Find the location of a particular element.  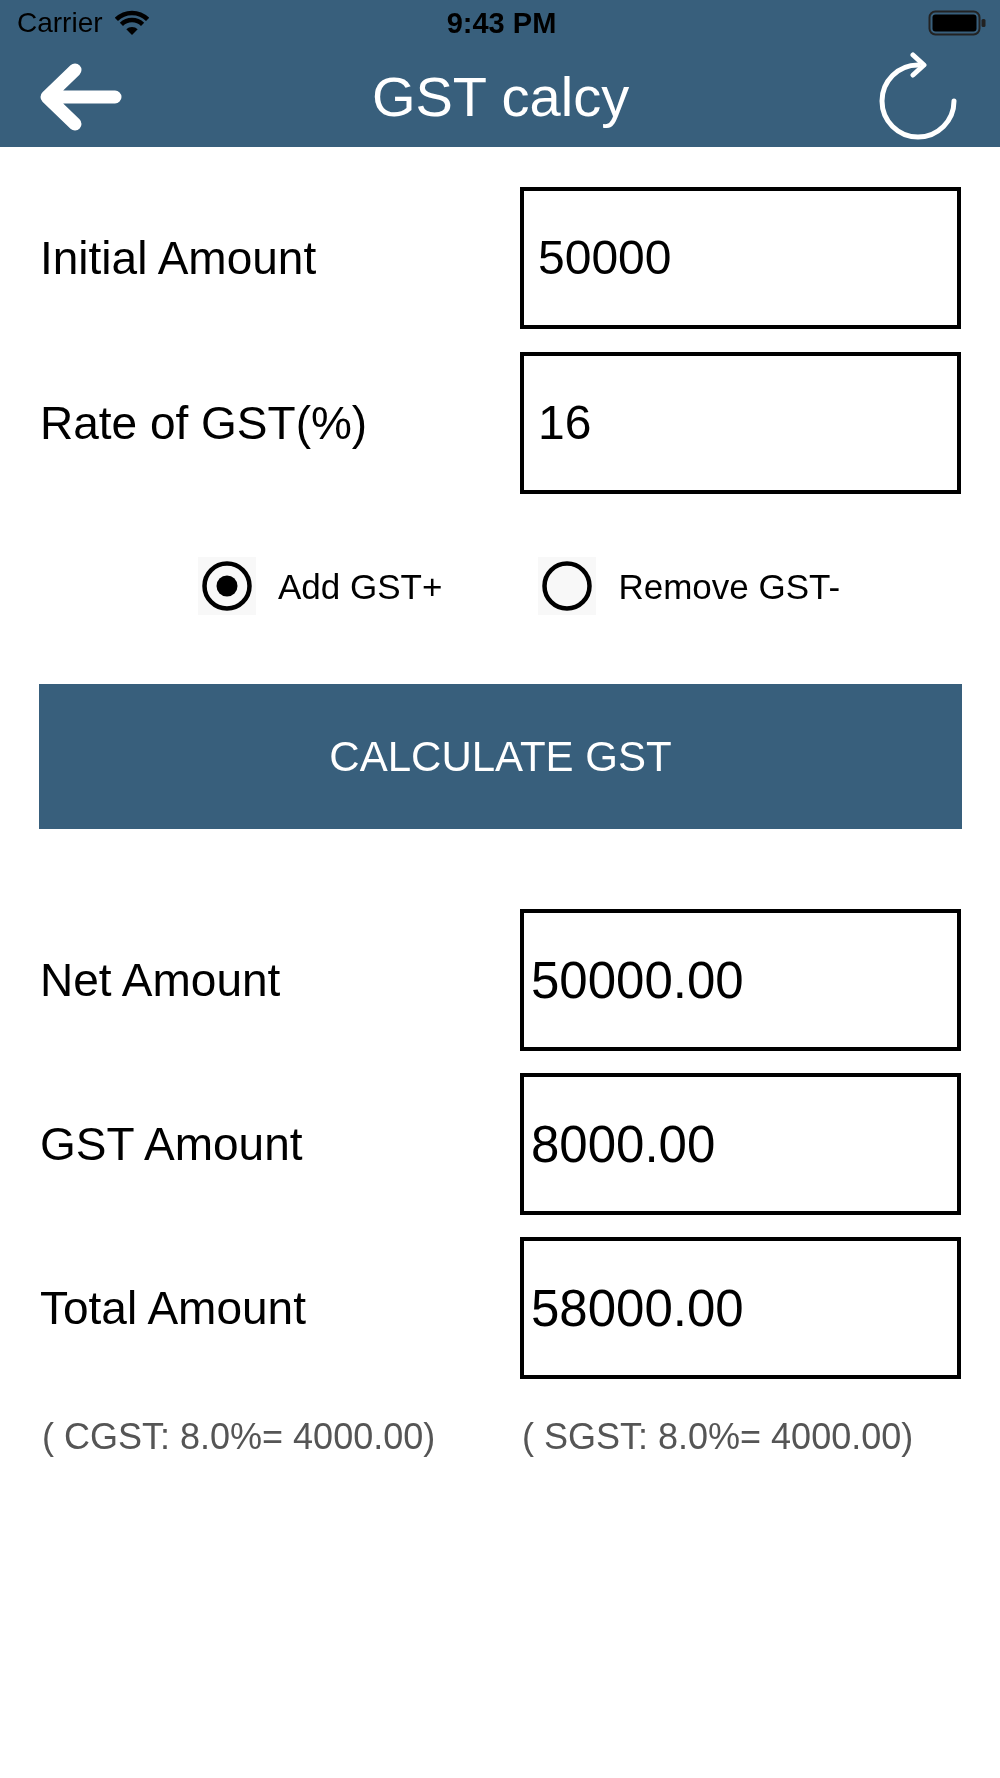

result-field: 8000.00 is located at coordinates (740, 1144).